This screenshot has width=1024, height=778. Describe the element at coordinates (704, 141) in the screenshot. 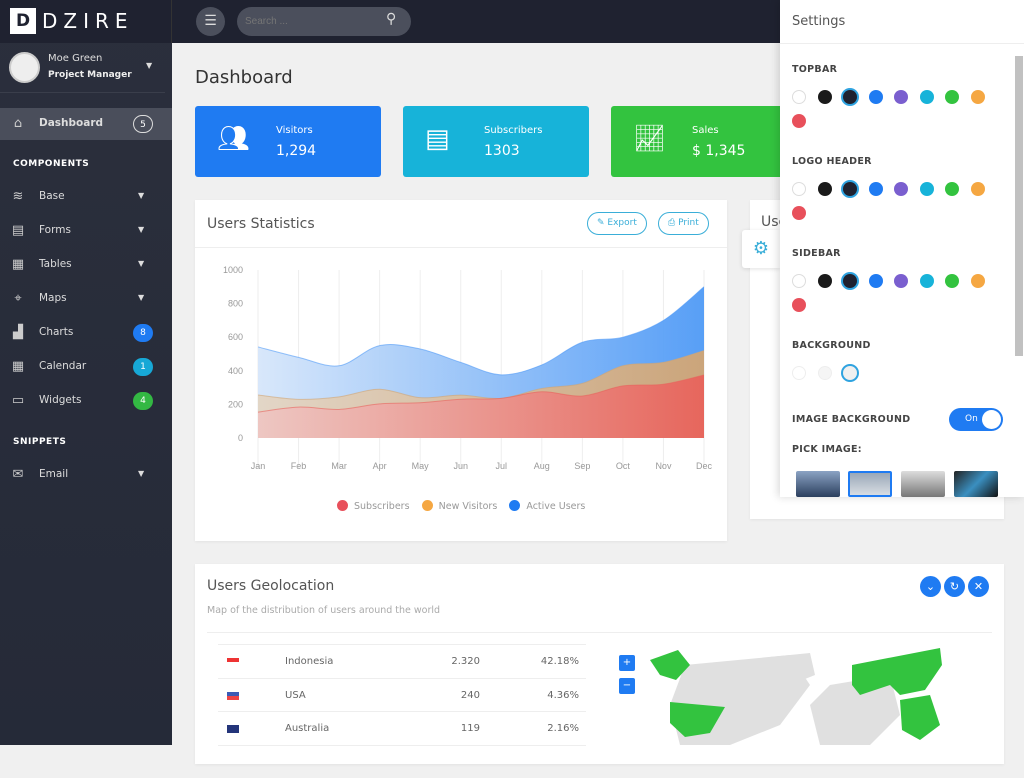

I see `stat-card-sales: 📈︎ Sales $ 1,345` at that location.